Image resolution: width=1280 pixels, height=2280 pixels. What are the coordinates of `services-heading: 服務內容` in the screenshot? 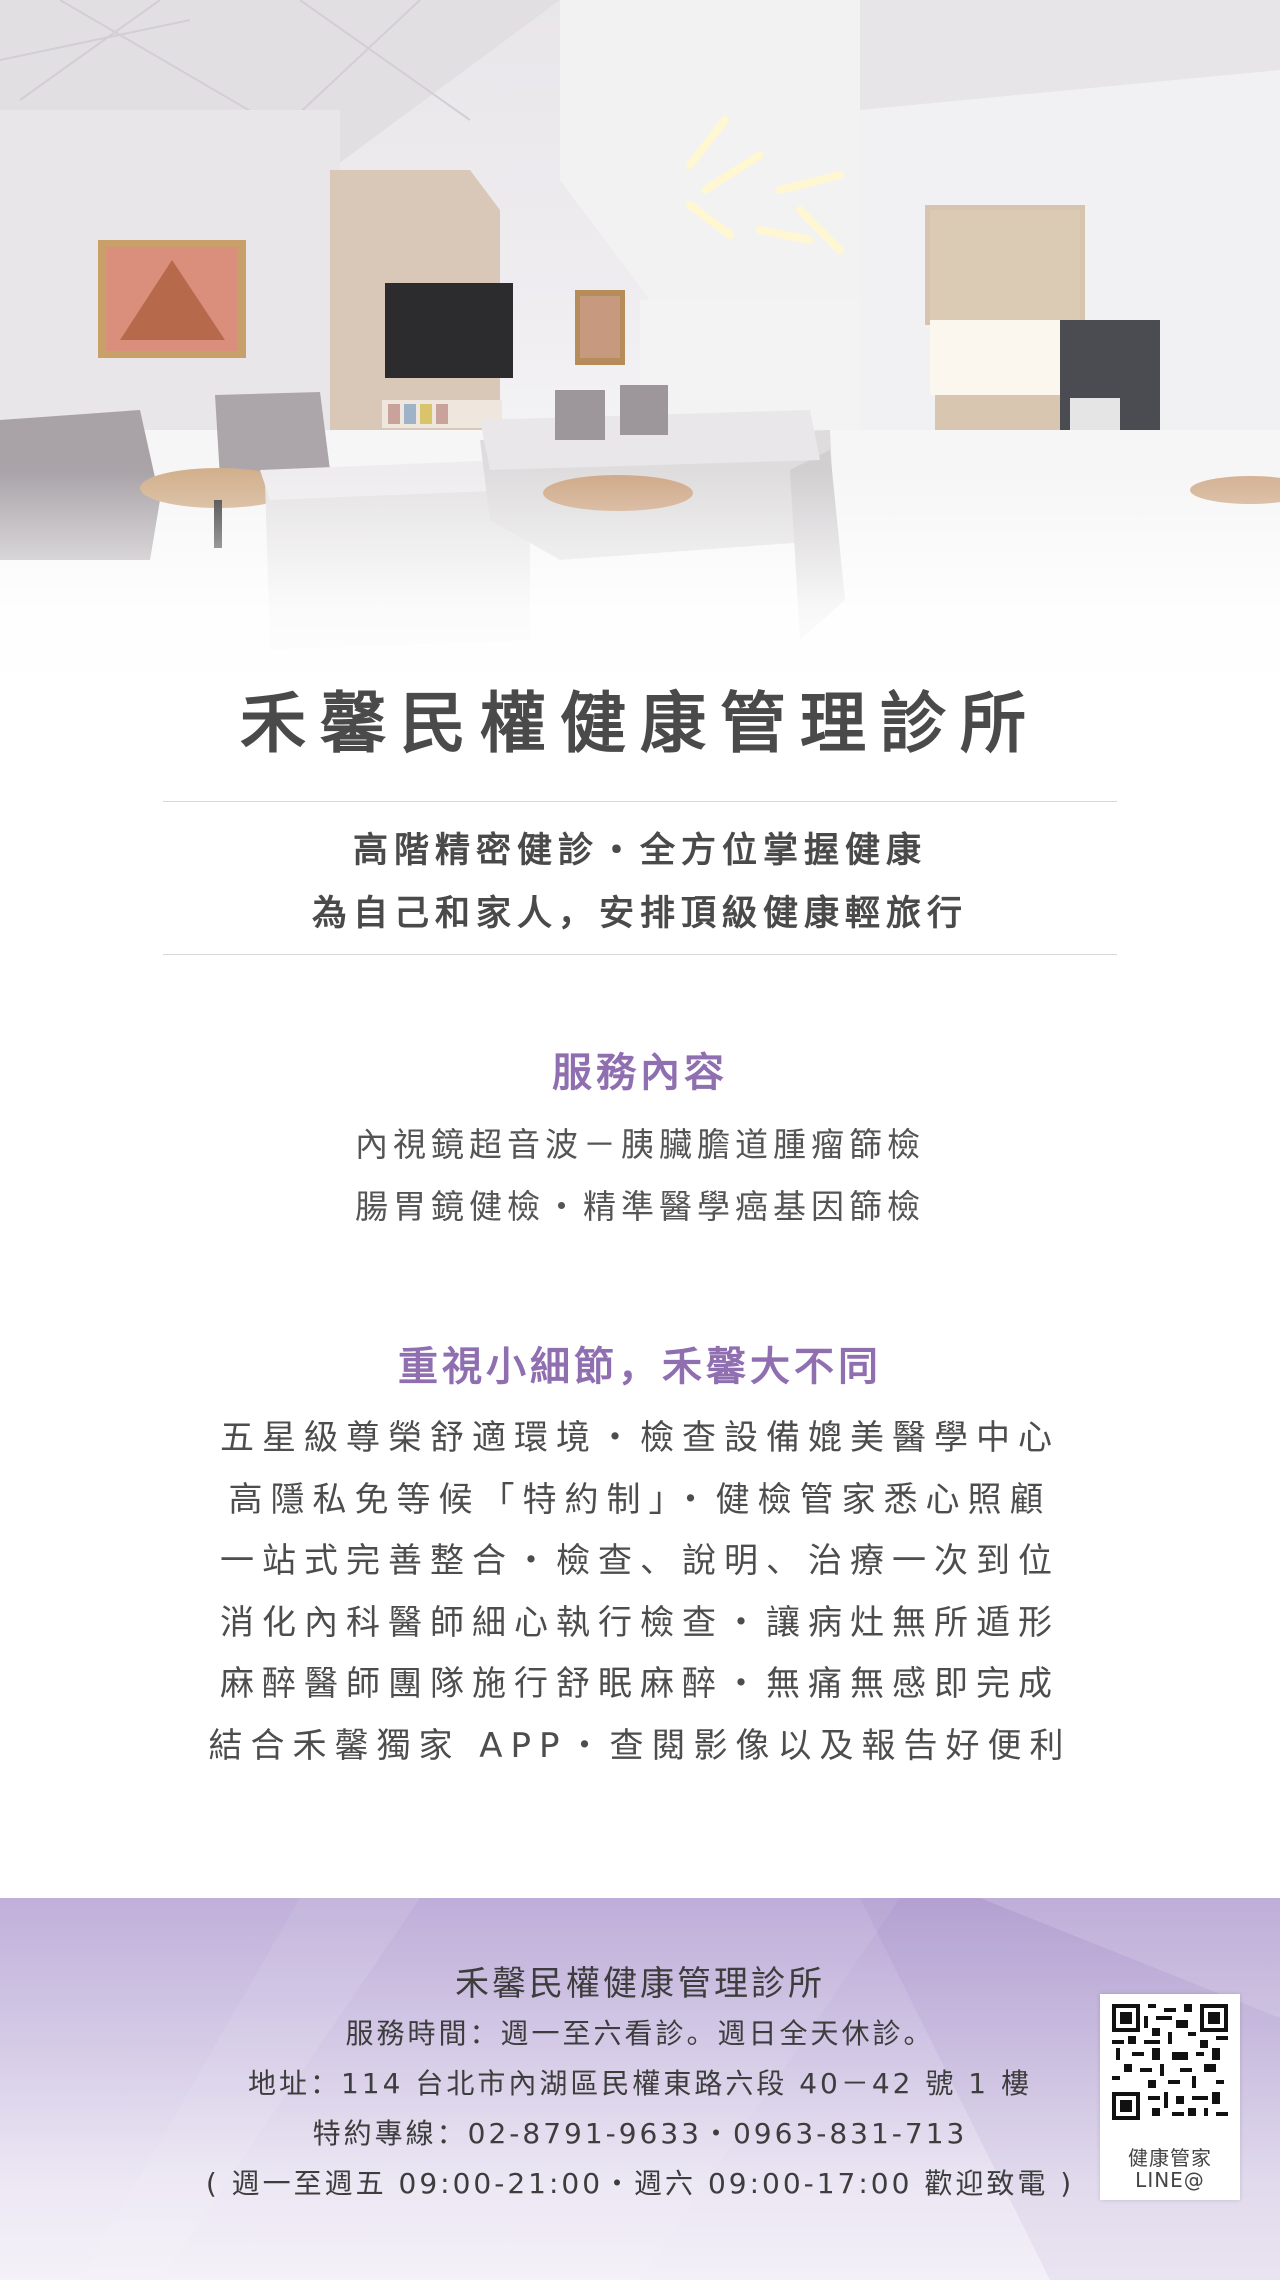 It's located at (640, 1073).